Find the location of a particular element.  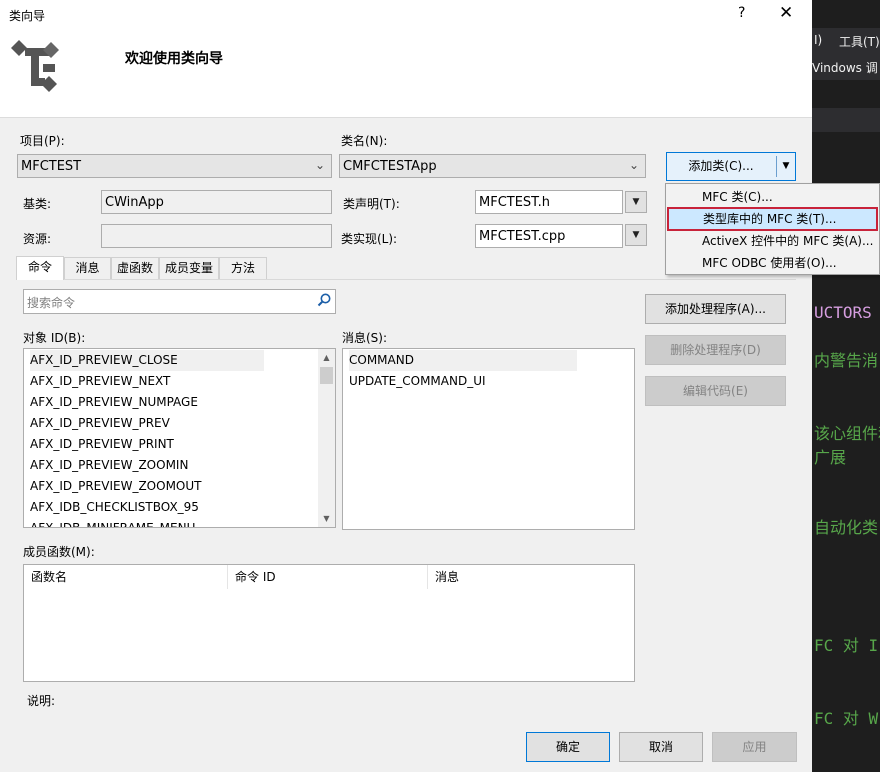

ide-code-line: 内警告消 is located at coordinates (846, 360).